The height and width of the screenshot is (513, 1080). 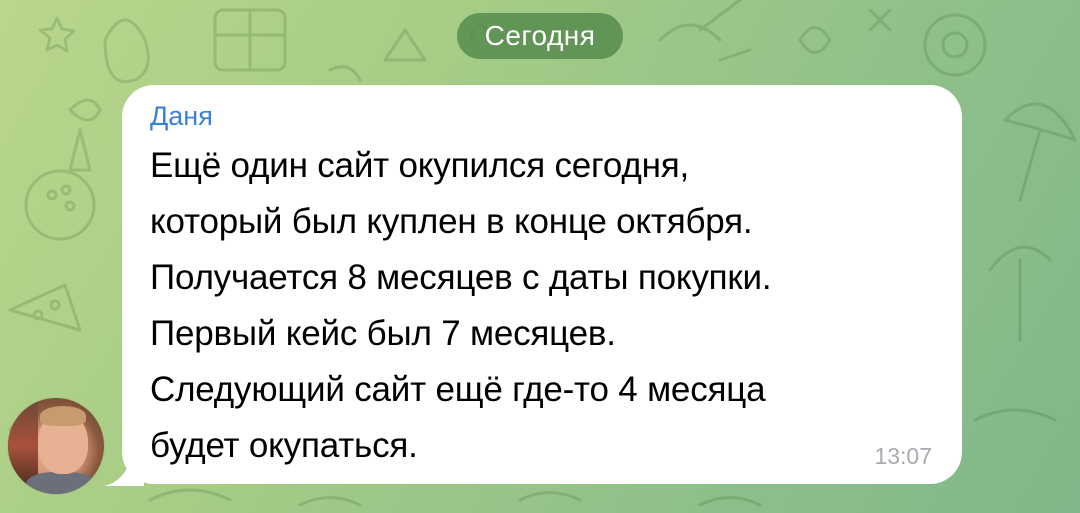 What do you see at coordinates (56, 446) in the screenshot?
I see `user-avatar-icon` at bounding box center [56, 446].